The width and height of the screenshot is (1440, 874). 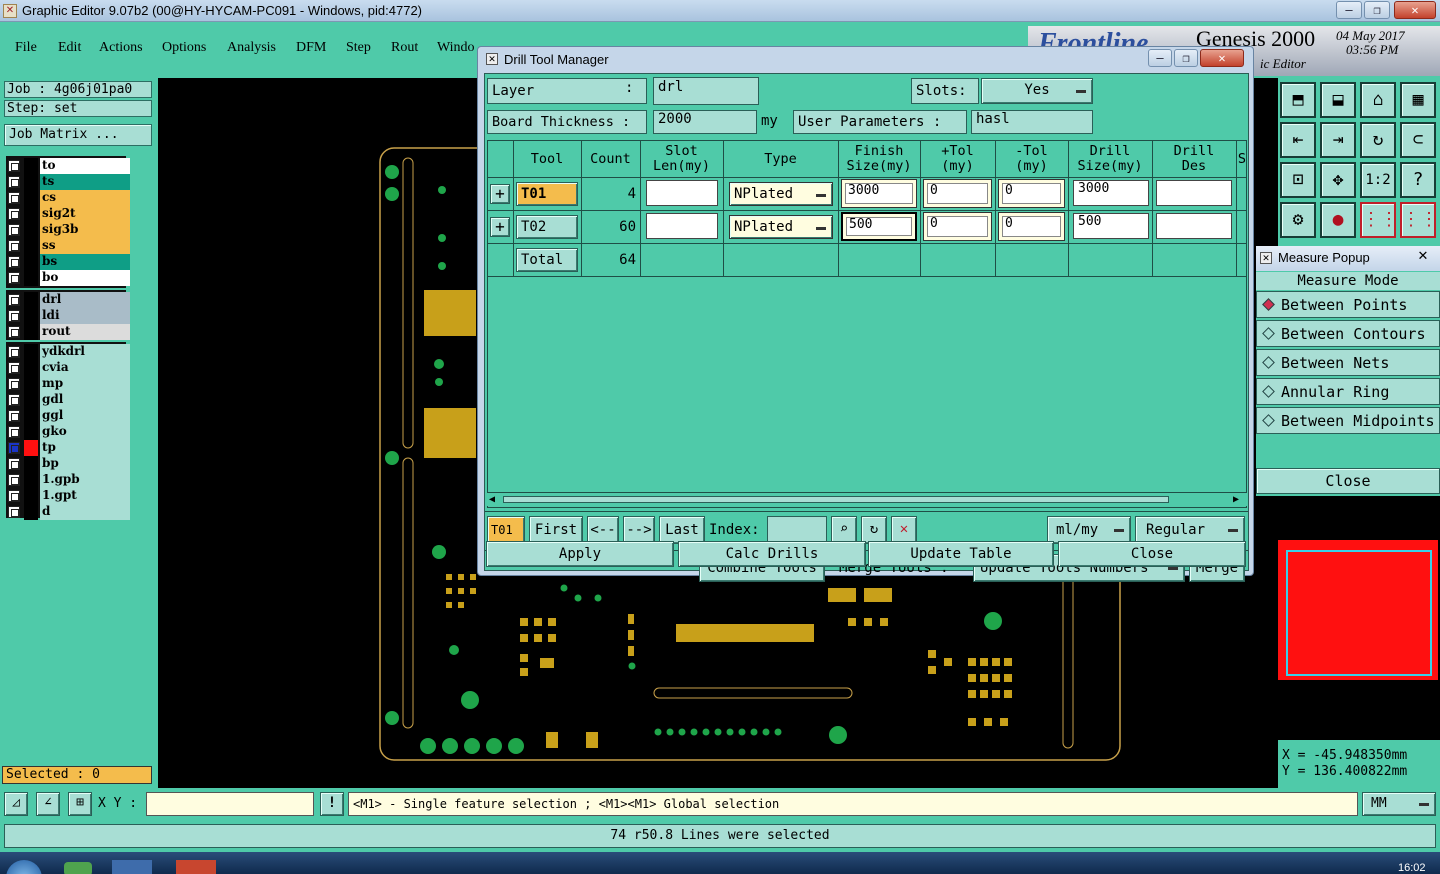 What do you see at coordinates (69, 262) in the screenshot?
I see `layer-row-bs: bs` at bounding box center [69, 262].